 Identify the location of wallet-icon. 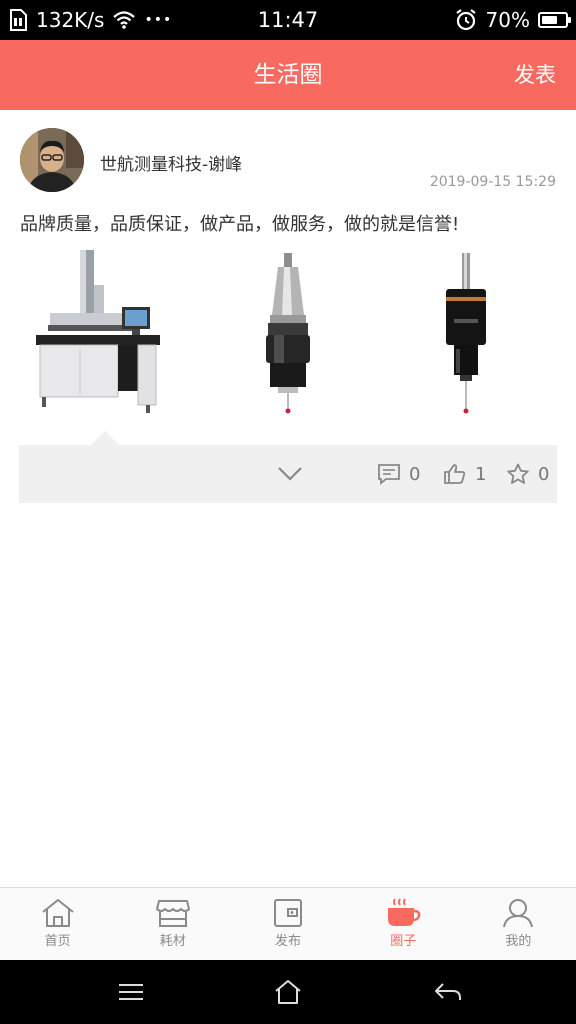
(288, 913).